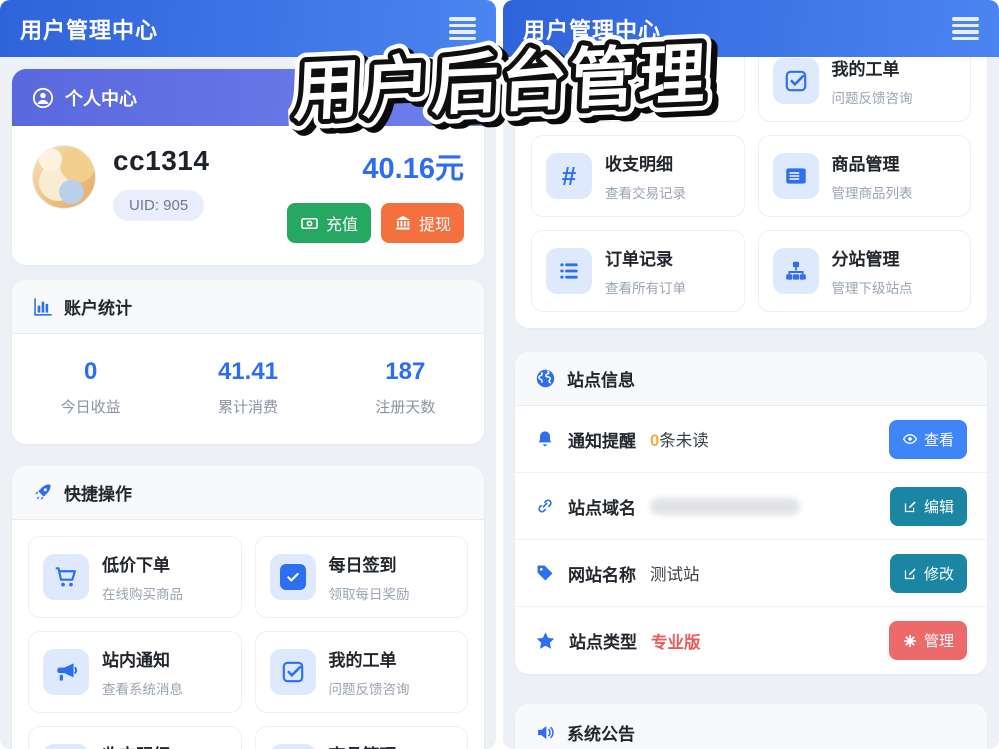 The image size is (999, 749). I want to click on tag-icon, so click(545, 573).